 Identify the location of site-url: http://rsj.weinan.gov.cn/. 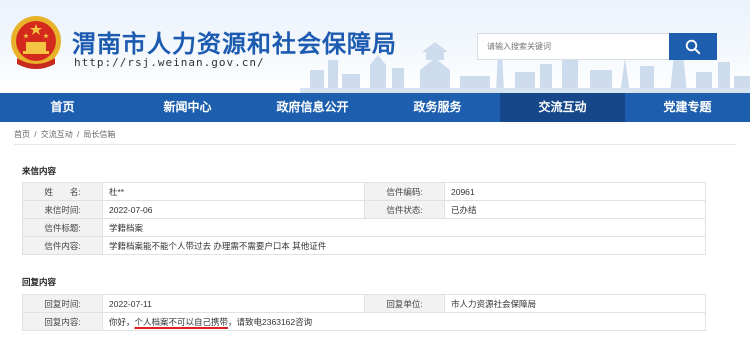
(169, 62).